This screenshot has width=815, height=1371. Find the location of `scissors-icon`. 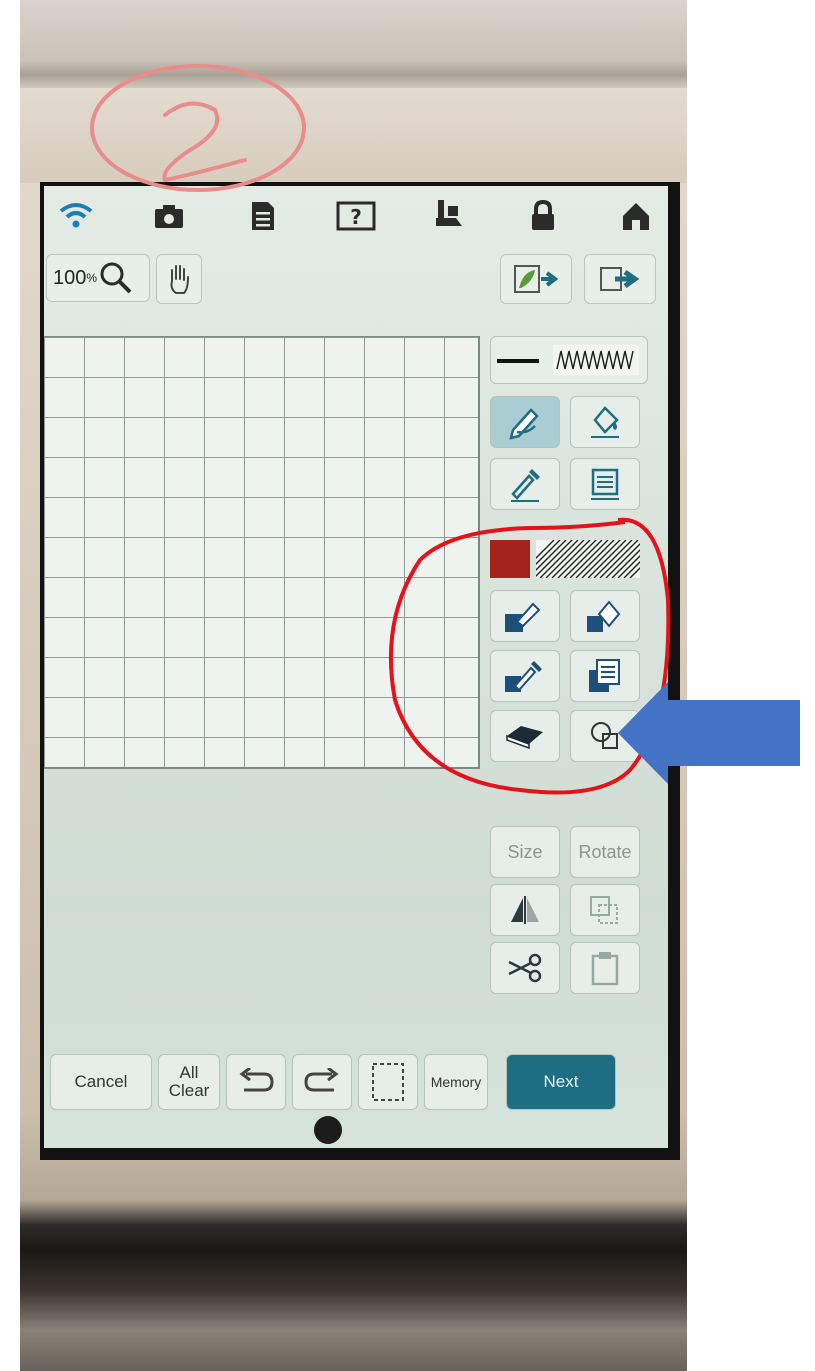

scissors-icon is located at coordinates (525, 968).